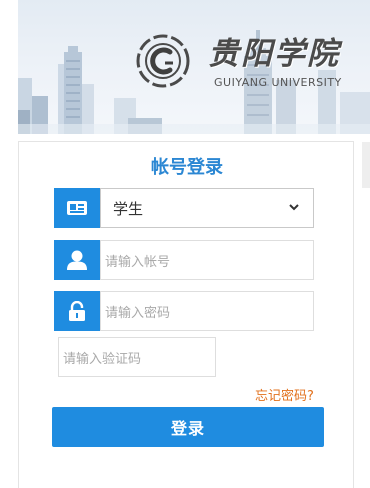 Image resolution: width=370 pixels, height=488 pixels. Describe the element at coordinates (366, 165) in the screenshot. I see `edge-strip` at that location.